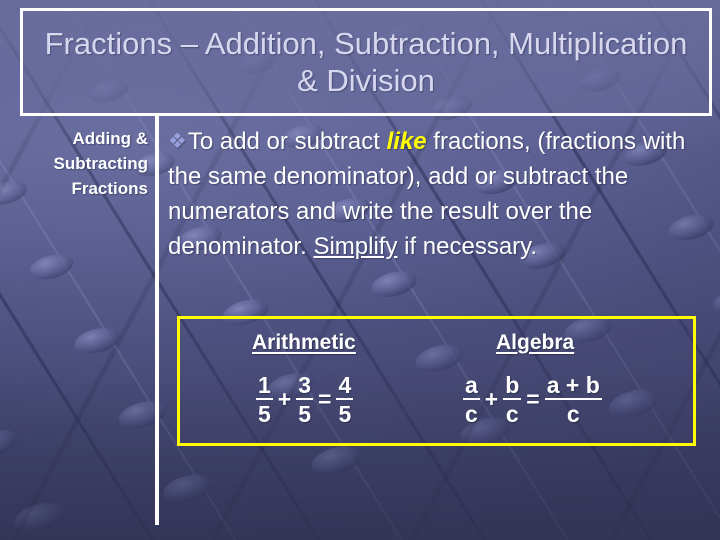  I want to click on column-heading-algebra: Algebra, so click(535, 342).